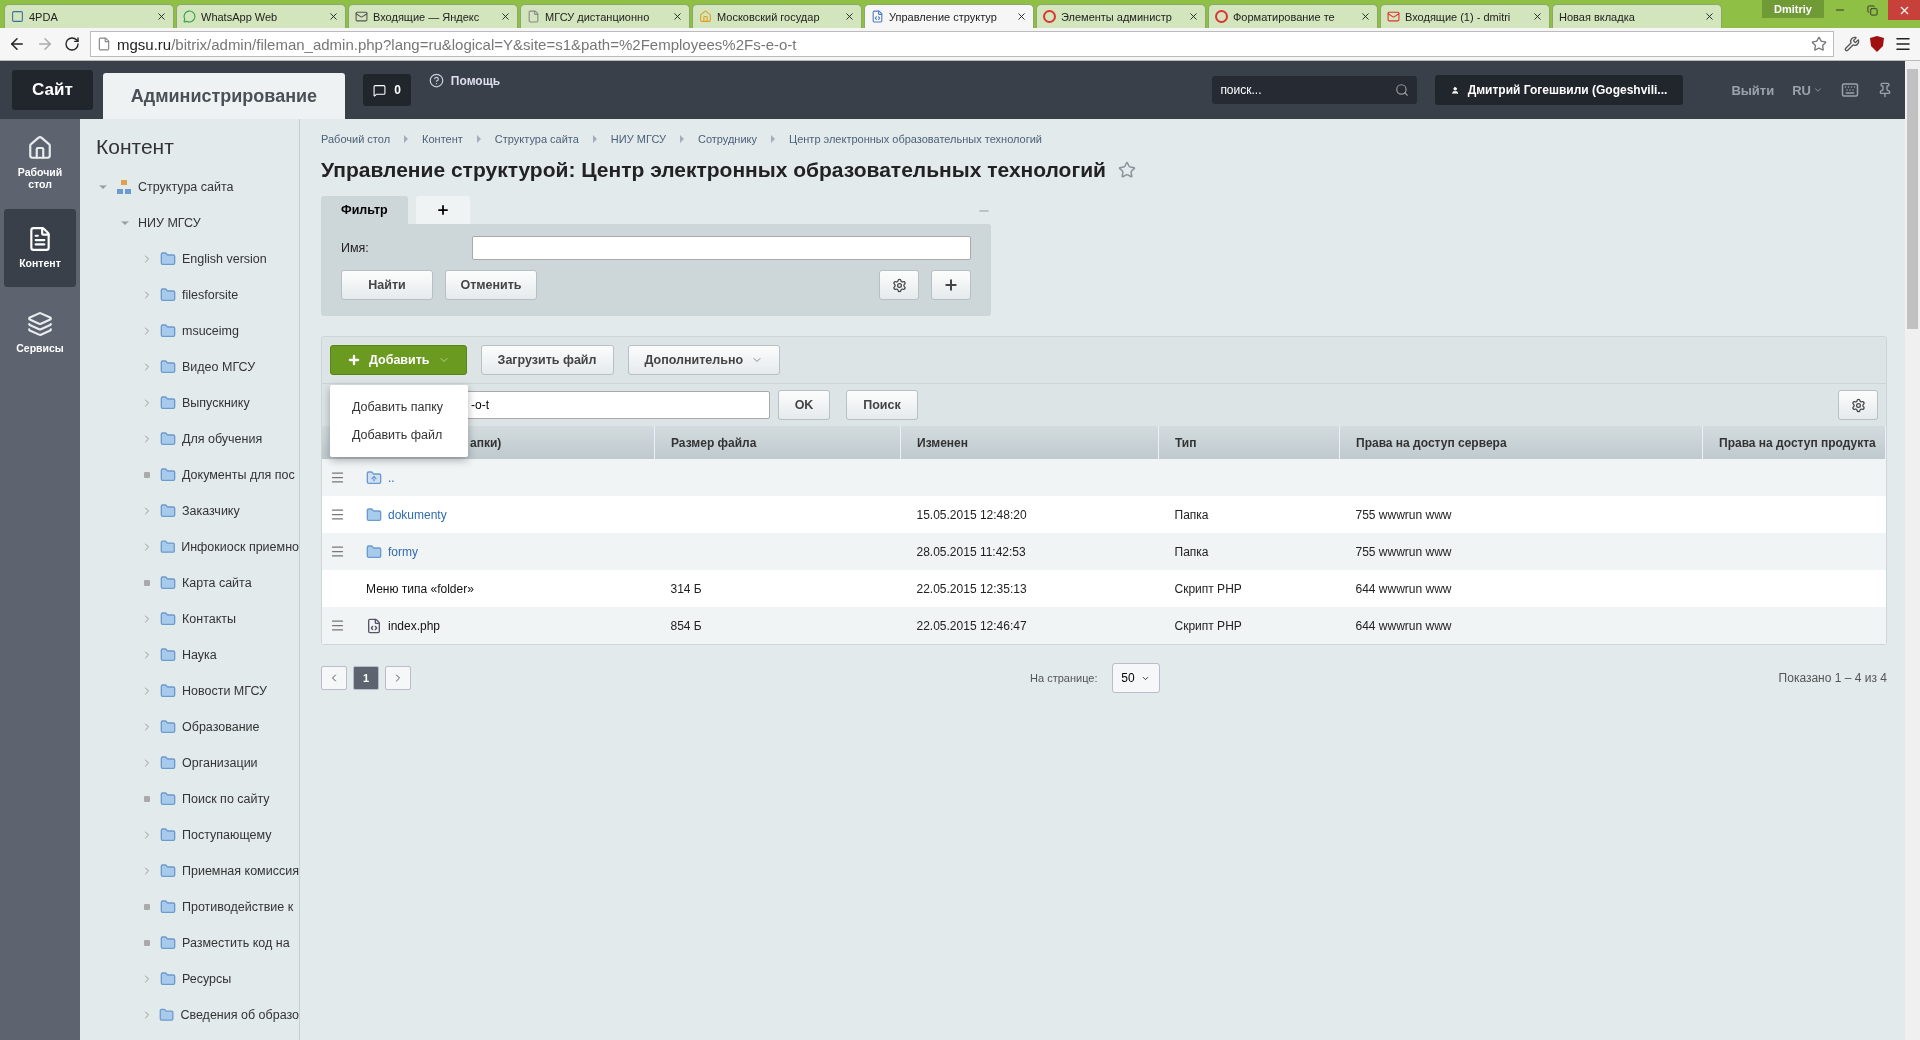  Describe the element at coordinates (1912, 550) in the screenshot. I see `scrollbar` at that location.